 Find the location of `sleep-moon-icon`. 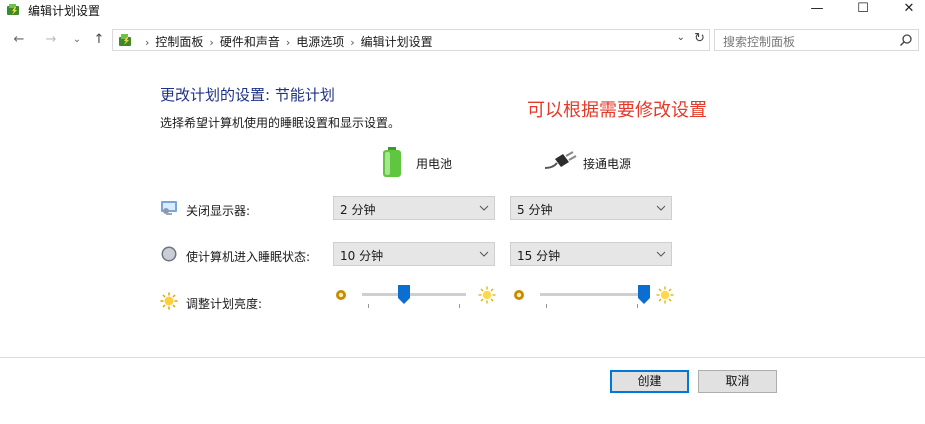

sleep-moon-icon is located at coordinates (169, 254).